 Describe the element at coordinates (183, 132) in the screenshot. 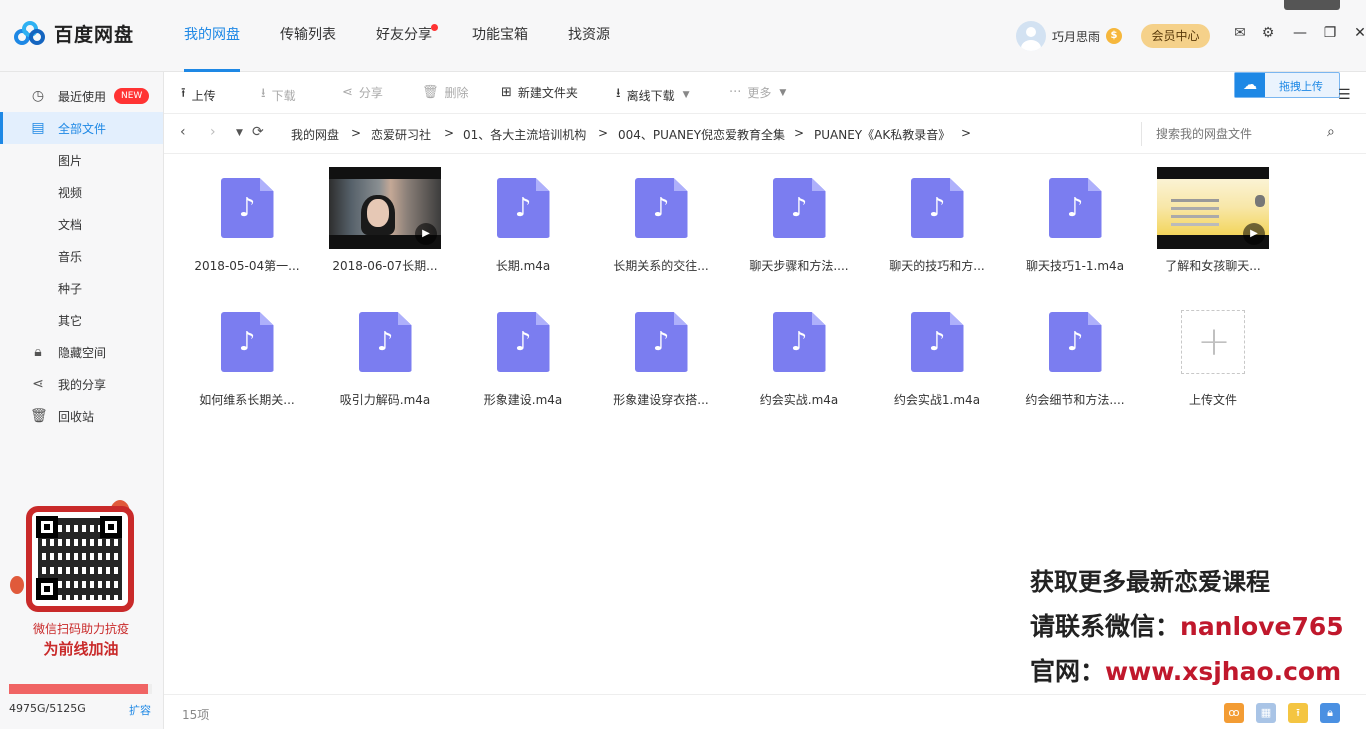

I see `back-icon: ‹` at that location.